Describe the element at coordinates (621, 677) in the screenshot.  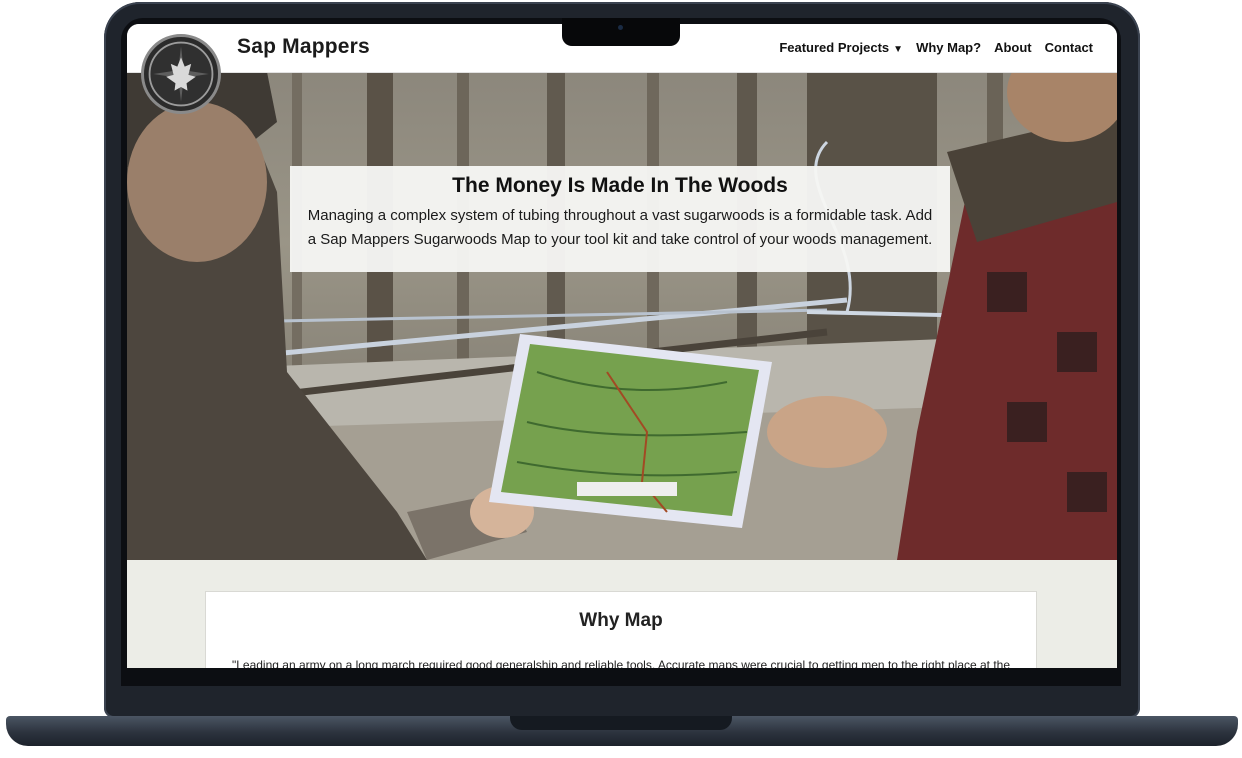
I see `lower-bezel` at that location.